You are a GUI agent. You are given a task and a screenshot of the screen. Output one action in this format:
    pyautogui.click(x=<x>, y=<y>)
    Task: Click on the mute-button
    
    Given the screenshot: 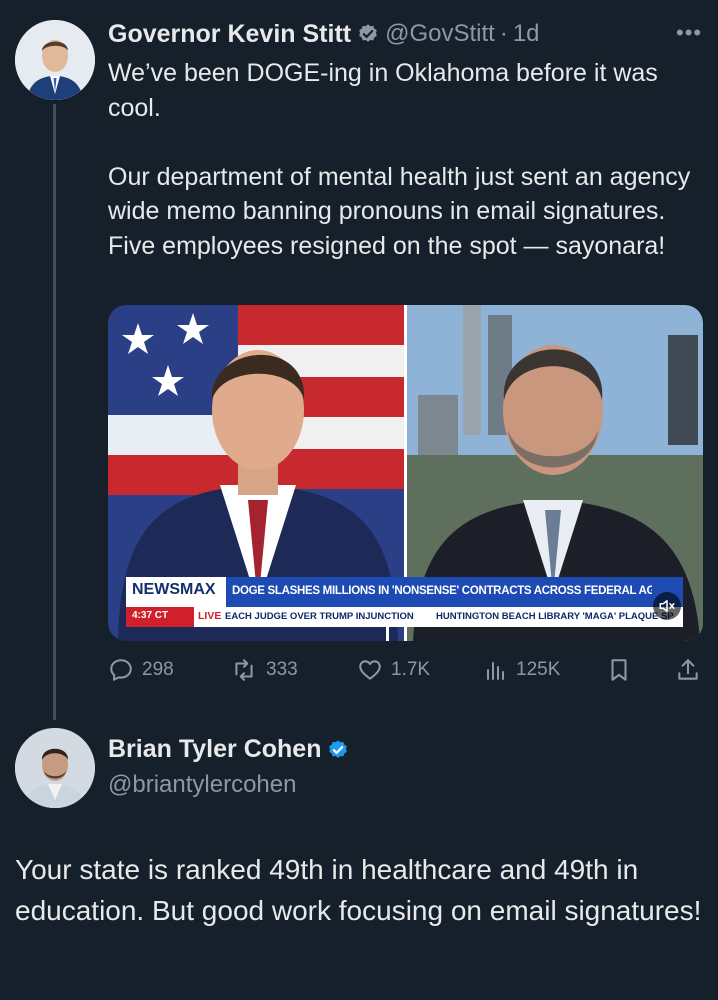 What is the action you would take?
    pyautogui.click(x=667, y=606)
    